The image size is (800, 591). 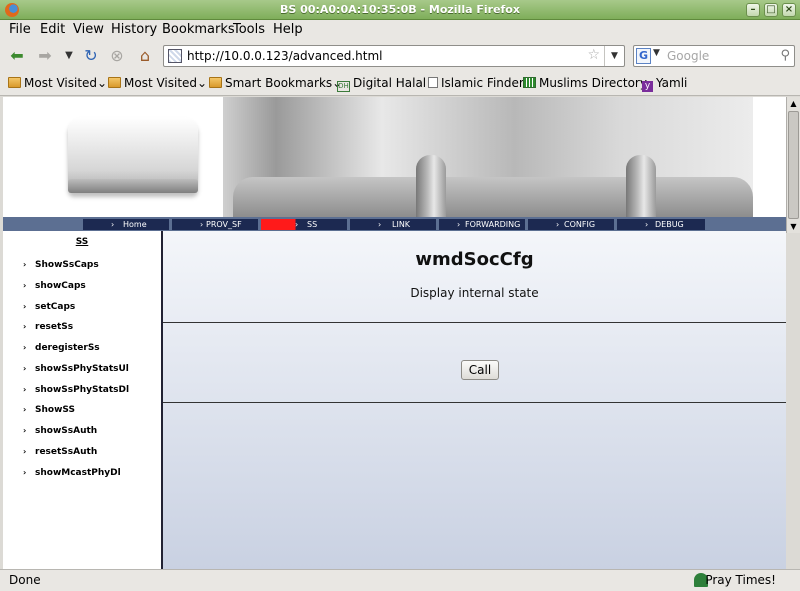 What do you see at coordinates (288, 29) in the screenshot?
I see `menu-help: Help` at bounding box center [288, 29].